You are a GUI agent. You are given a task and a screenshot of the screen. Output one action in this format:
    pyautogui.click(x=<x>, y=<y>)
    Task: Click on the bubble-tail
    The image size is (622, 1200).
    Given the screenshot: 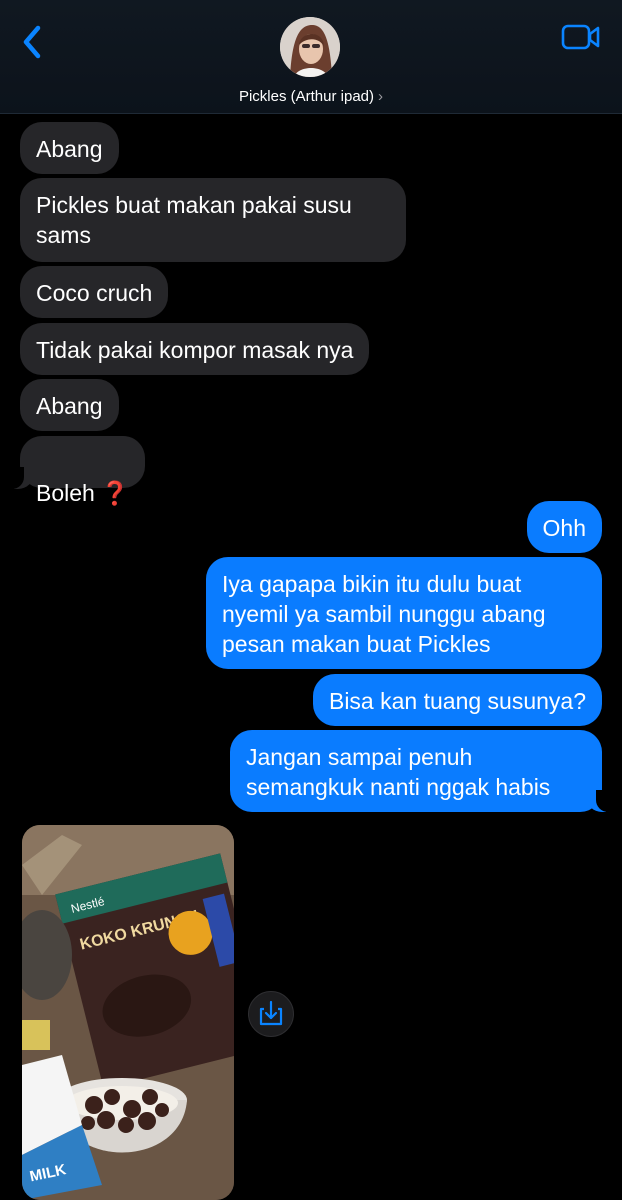 What is the action you would take?
    pyautogui.click(x=21, y=478)
    